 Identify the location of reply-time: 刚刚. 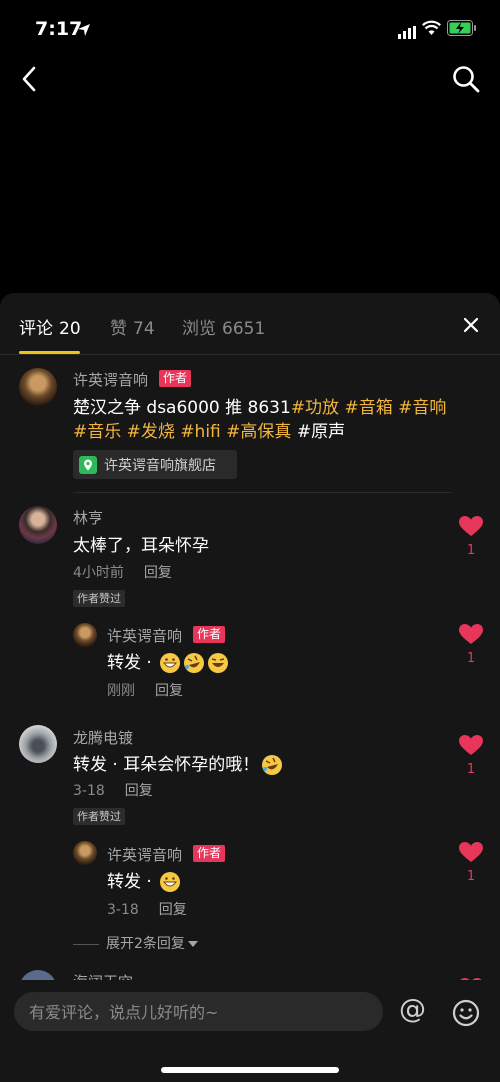
(121, 691).